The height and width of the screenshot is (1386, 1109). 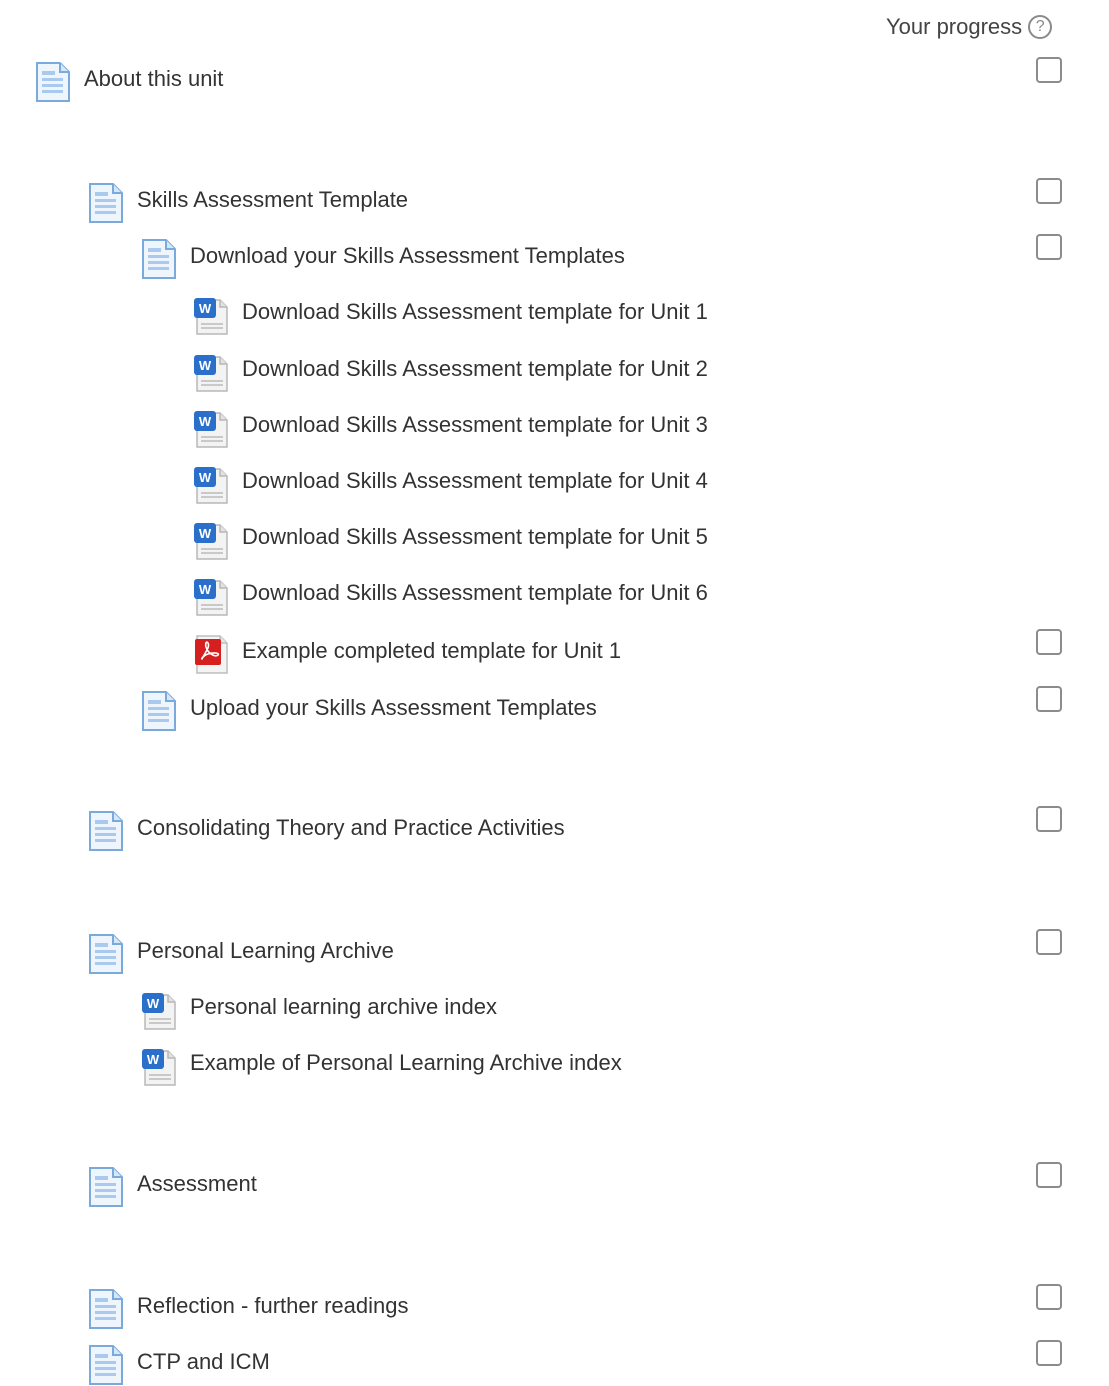 What do you see at coordinates (554, 80) in the screenshot?
I see `activity-about-this-unit: About this unit` at bounding box center [554, 80].